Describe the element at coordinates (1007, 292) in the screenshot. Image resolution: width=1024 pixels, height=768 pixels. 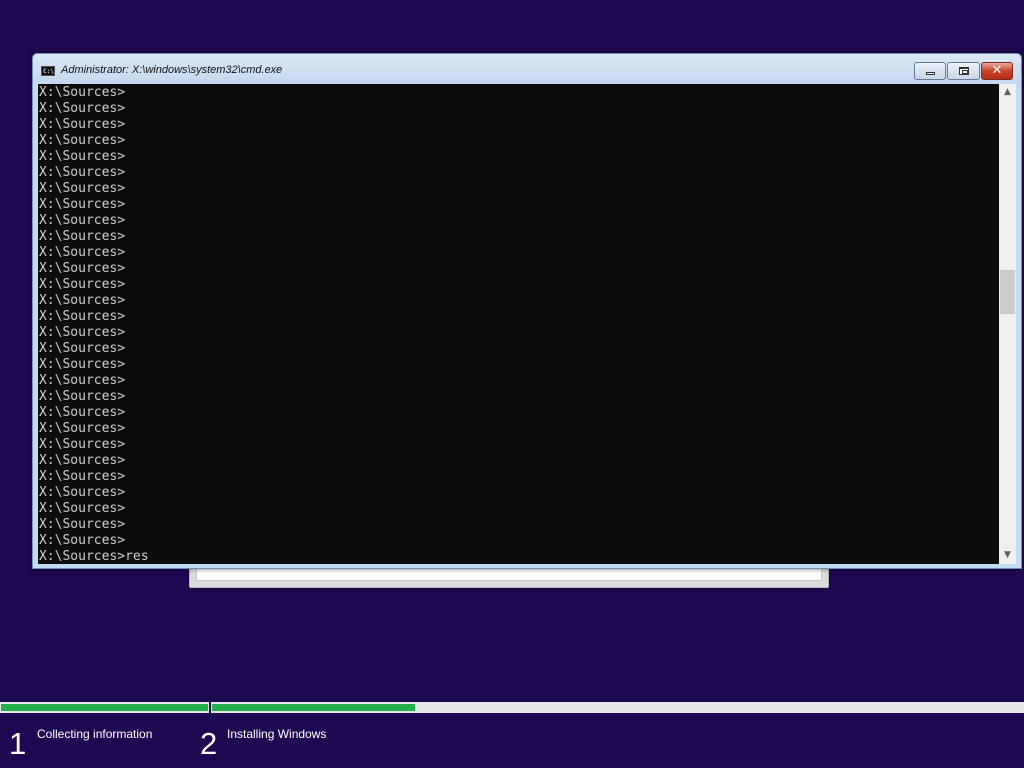
I see `scroll-thumb` at that location.